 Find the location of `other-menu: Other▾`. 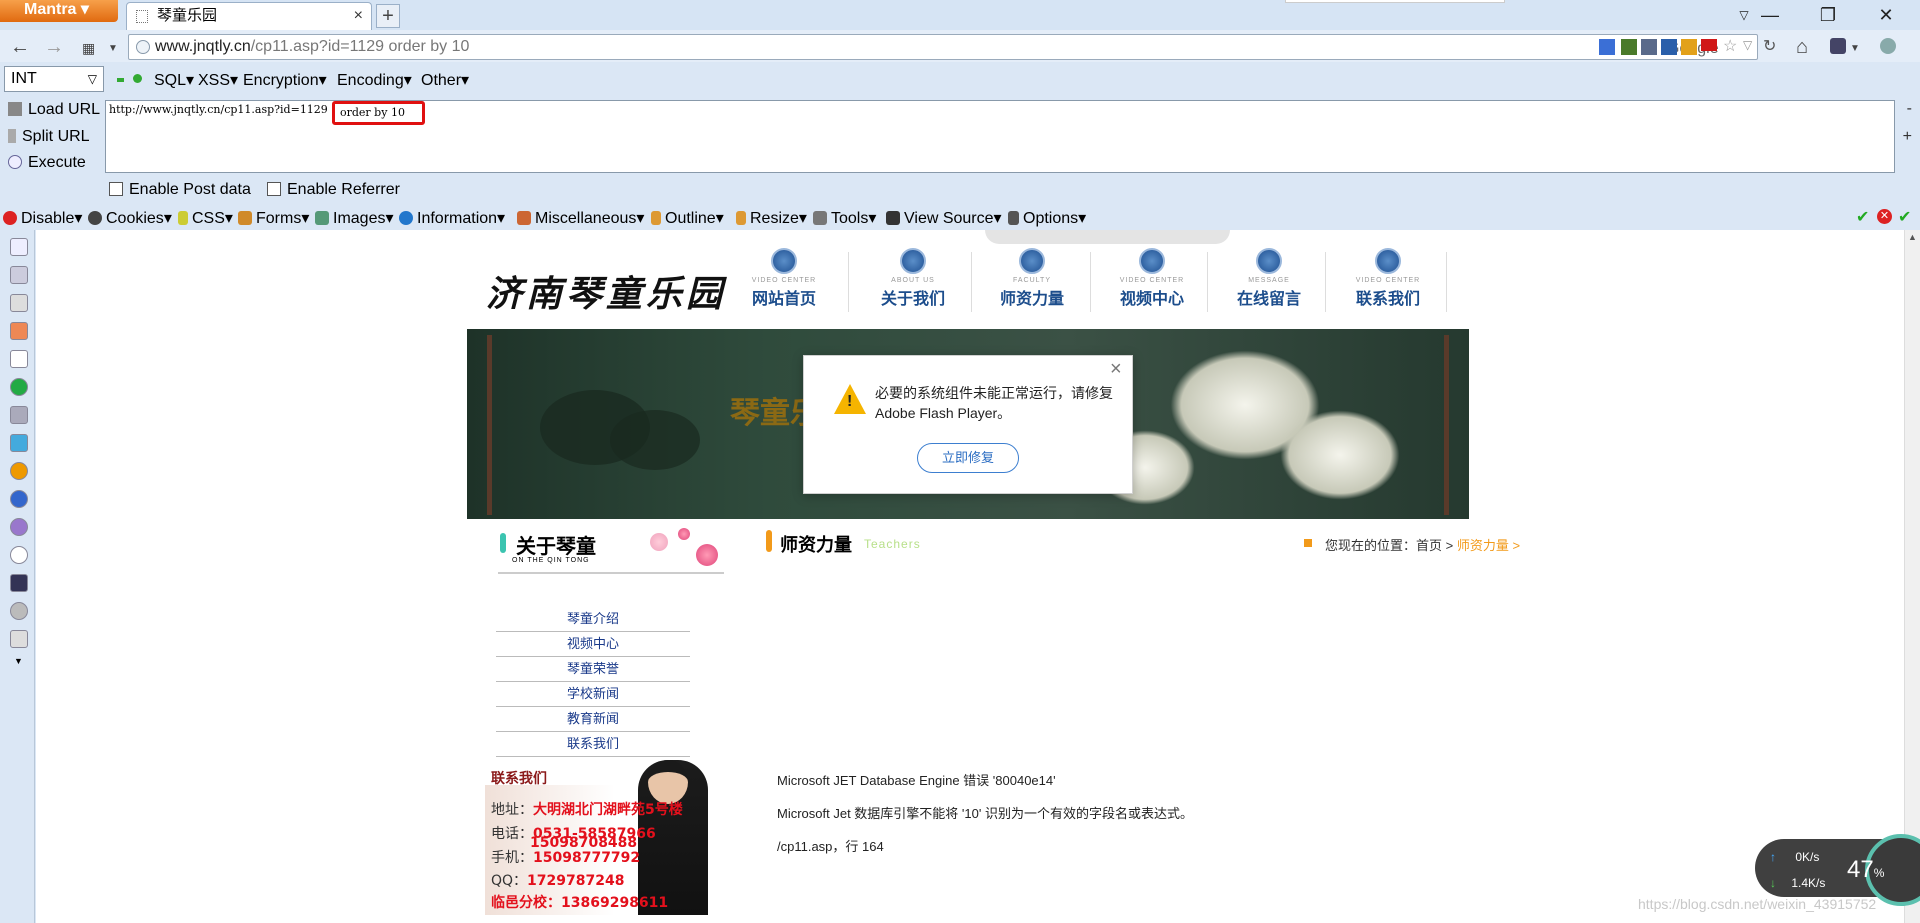

other-menu: Other▾ is located at coordinates (445, 80).